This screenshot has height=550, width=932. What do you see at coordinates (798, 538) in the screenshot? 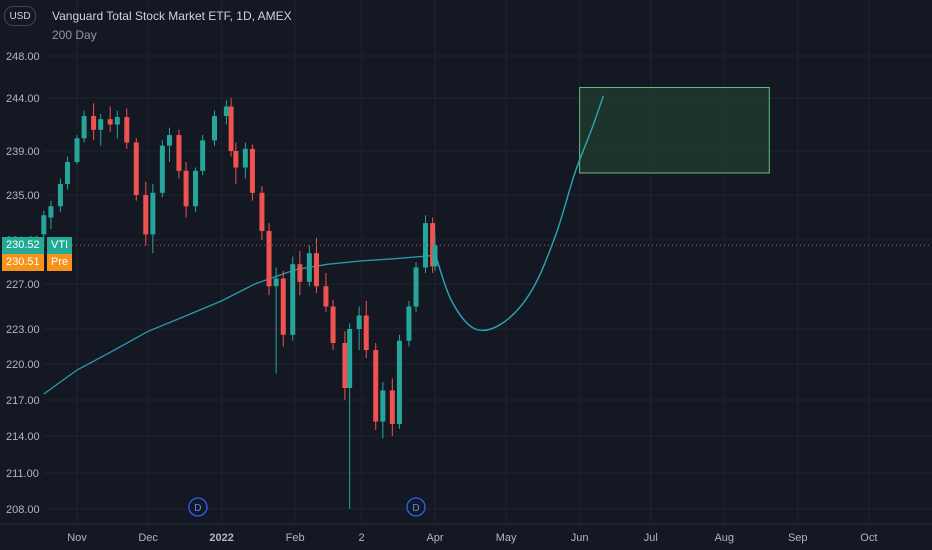
I see `x-tick-label: Sep` at bounding box center [798, 538].